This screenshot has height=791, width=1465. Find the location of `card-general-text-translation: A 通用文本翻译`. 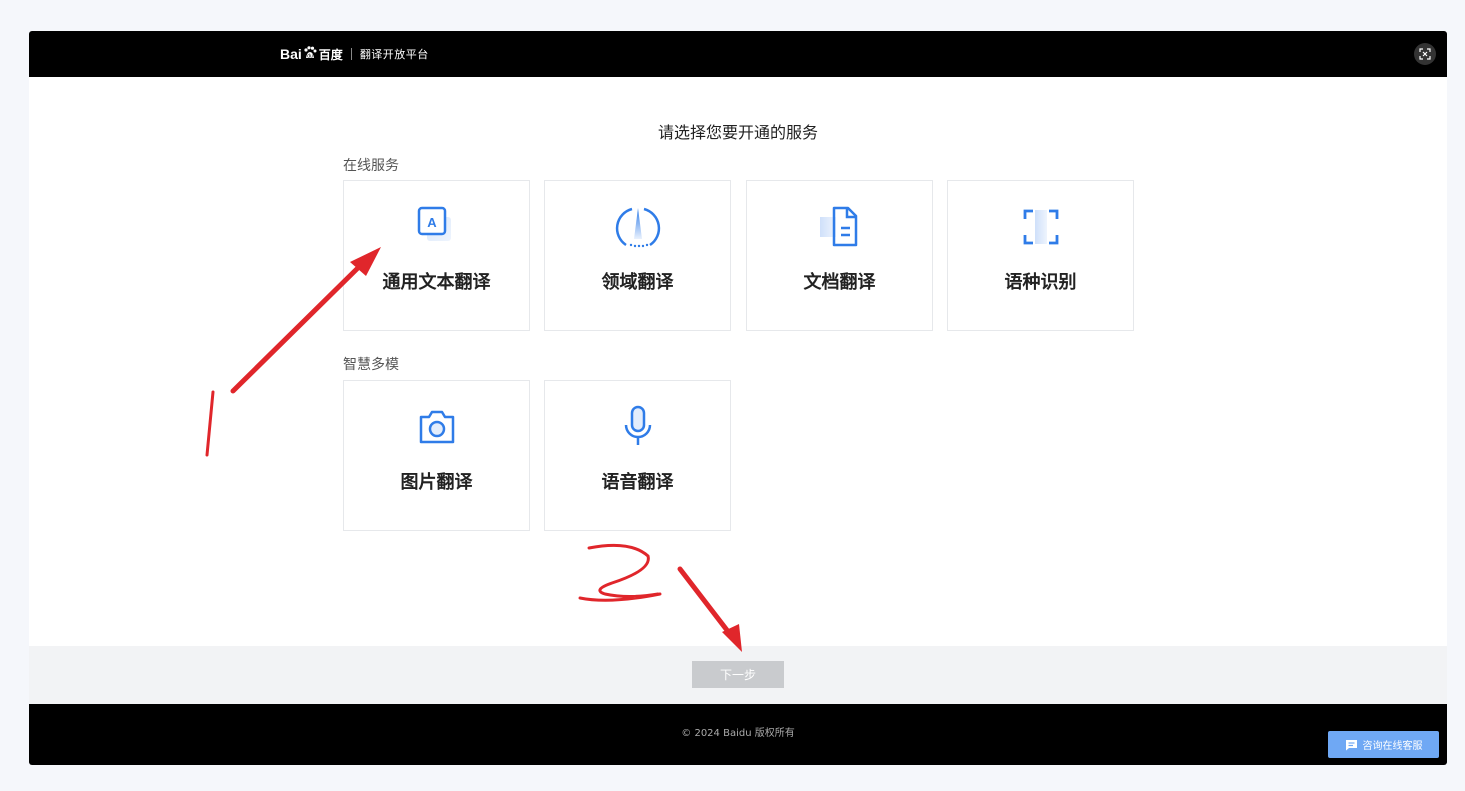

card-general-text-translation: A 通用文本翻译 is located at coordinates (436, 255).